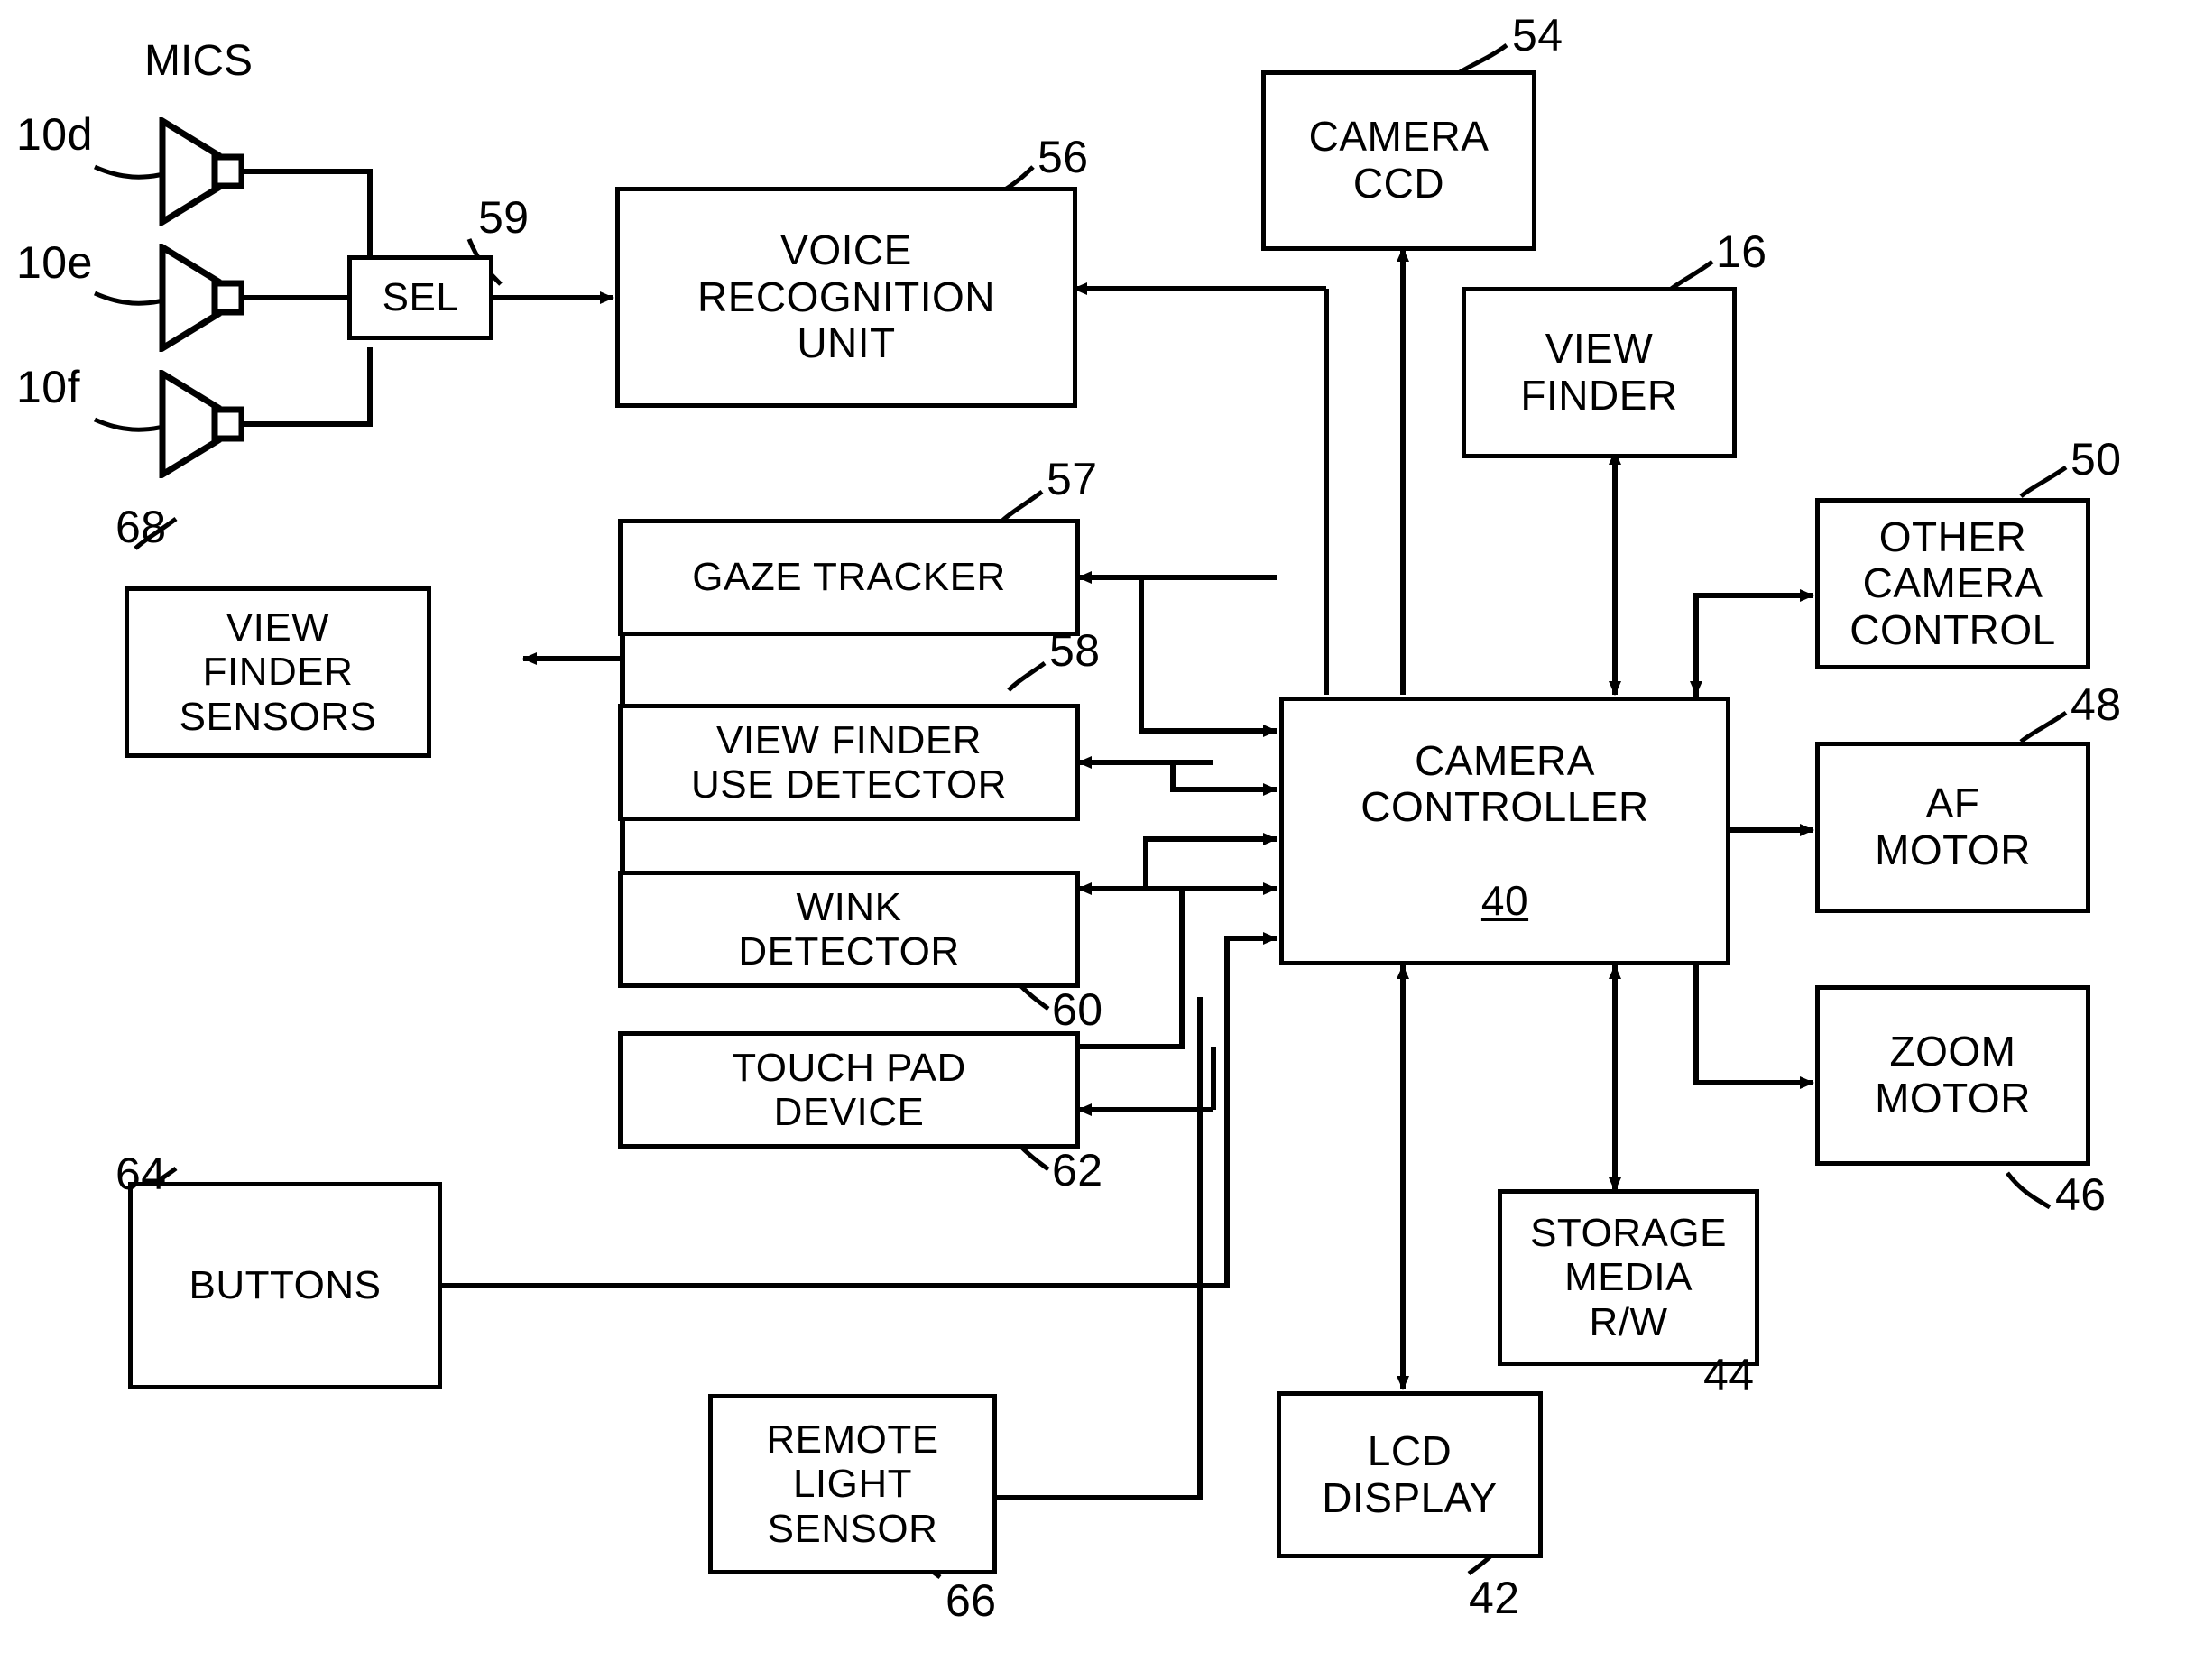 Image resolution: width=2186 pixels, height=1680 pixels. Describe the element at coordinates (1952, 1051) in the screenshot. I see `zoom-line1: ZOOM` at that location.